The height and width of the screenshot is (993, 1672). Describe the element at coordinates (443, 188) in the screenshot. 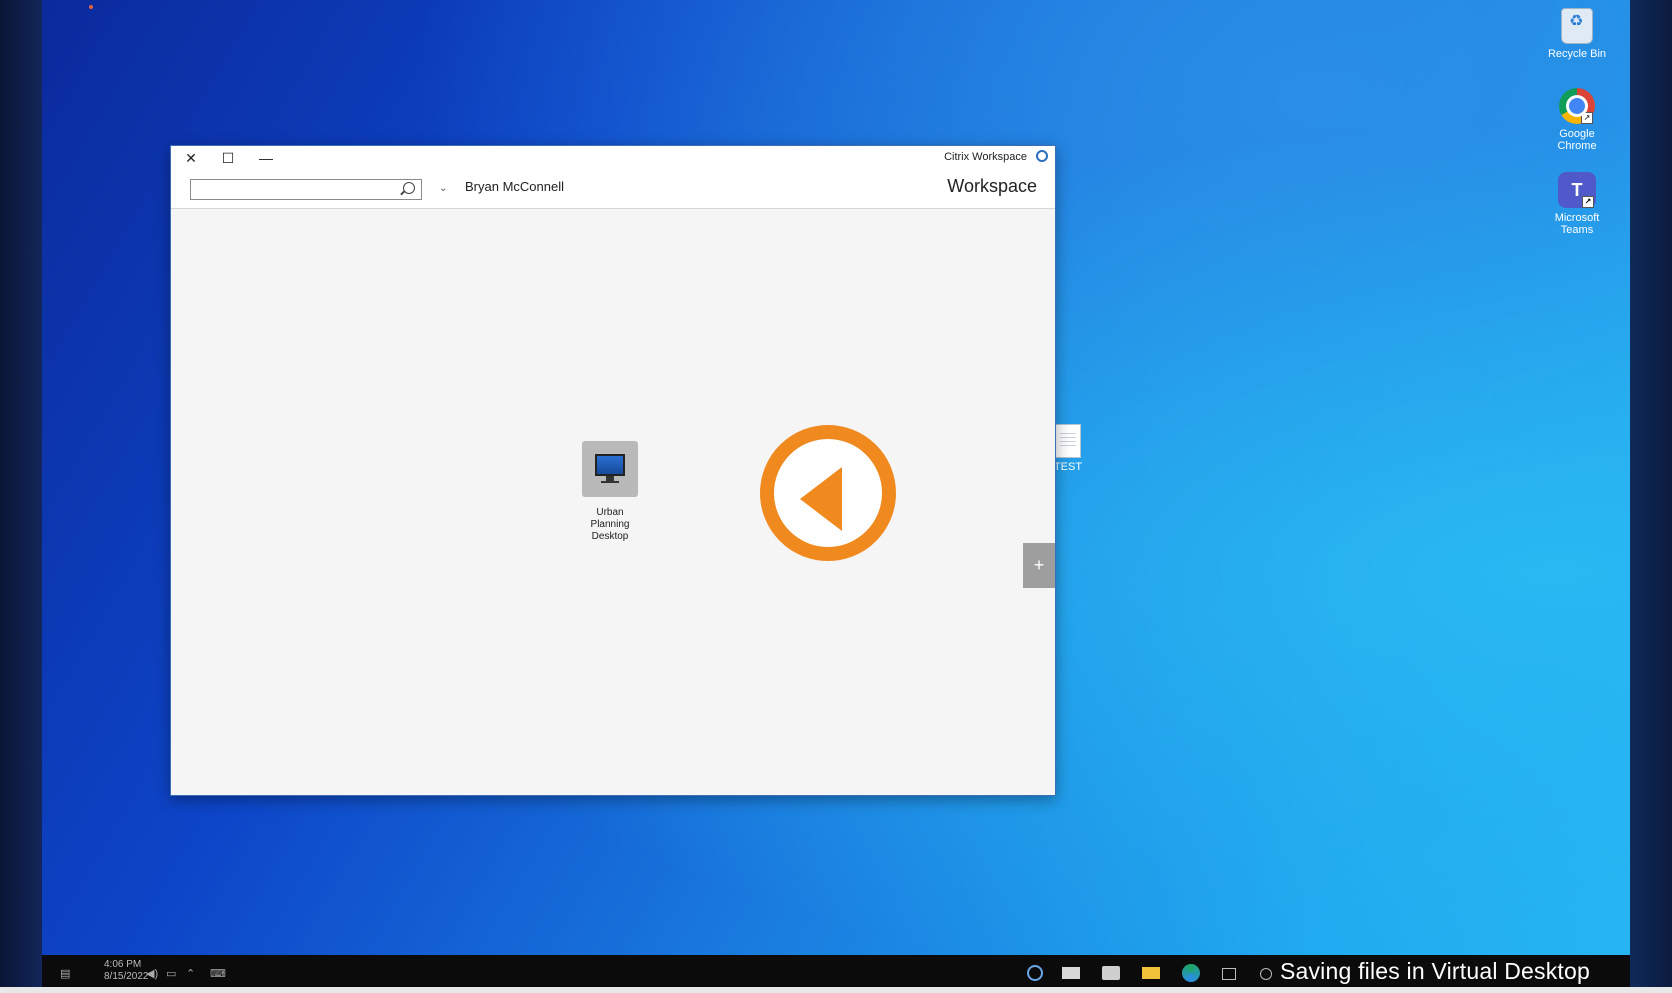

I see `chevron-down-icon: ⌄` at that location.